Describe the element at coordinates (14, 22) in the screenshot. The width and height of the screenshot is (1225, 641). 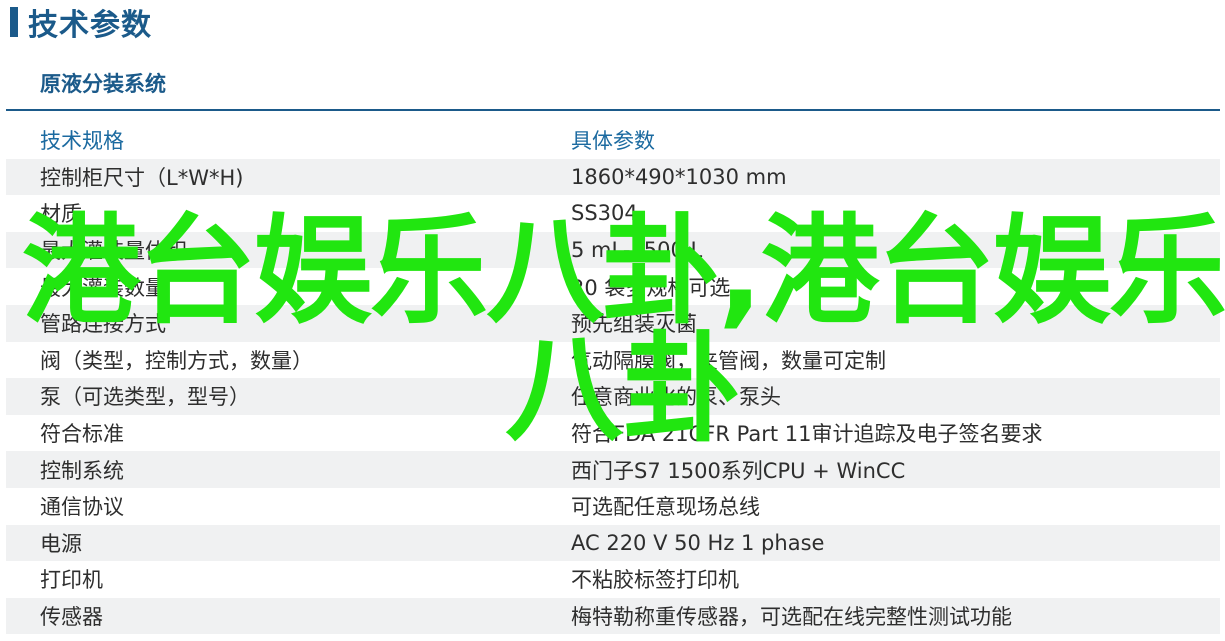
I see `header-accent-bar` at that location.